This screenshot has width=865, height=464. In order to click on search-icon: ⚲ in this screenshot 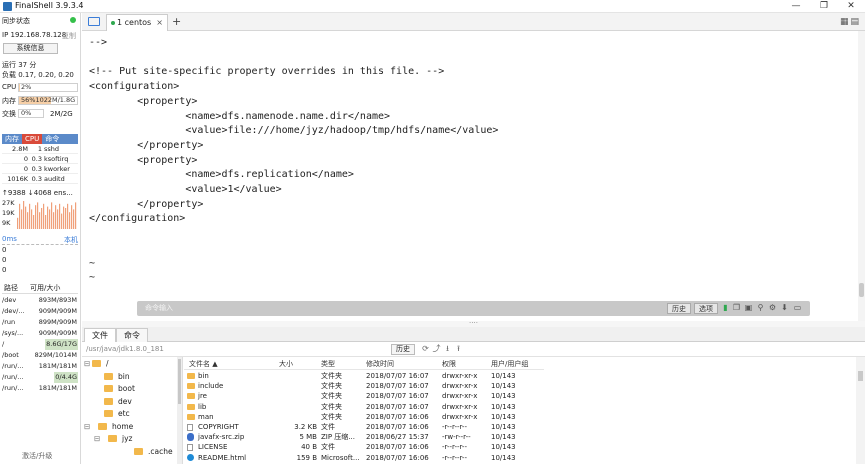, I will do `click(760, 308)`.